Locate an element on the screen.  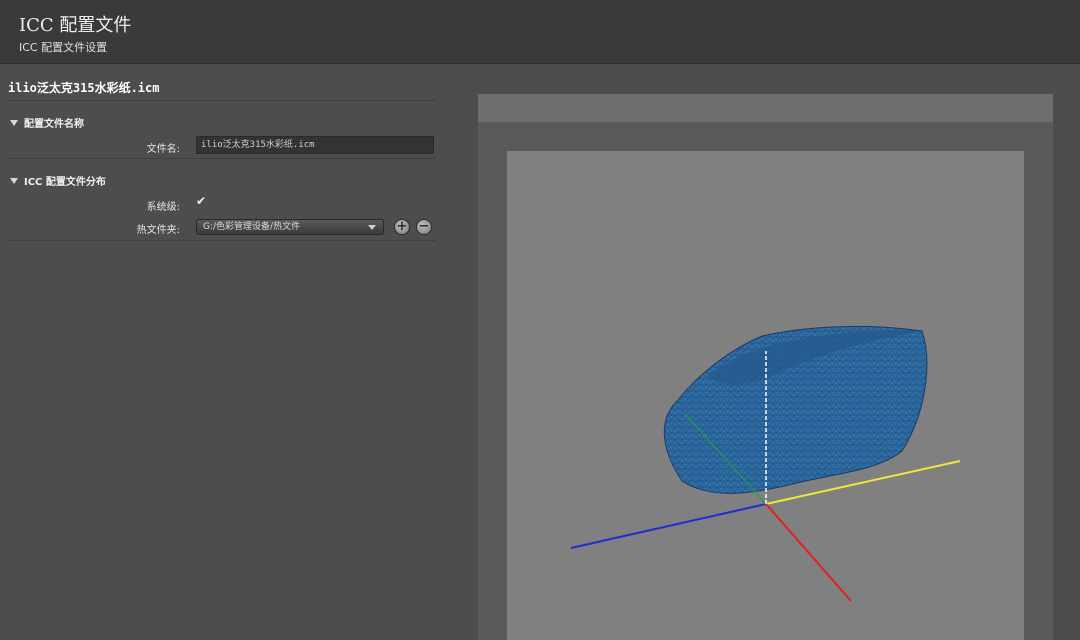
section-profile-name-toggle: 配置文件名称 is located at coordinates (47, 122).